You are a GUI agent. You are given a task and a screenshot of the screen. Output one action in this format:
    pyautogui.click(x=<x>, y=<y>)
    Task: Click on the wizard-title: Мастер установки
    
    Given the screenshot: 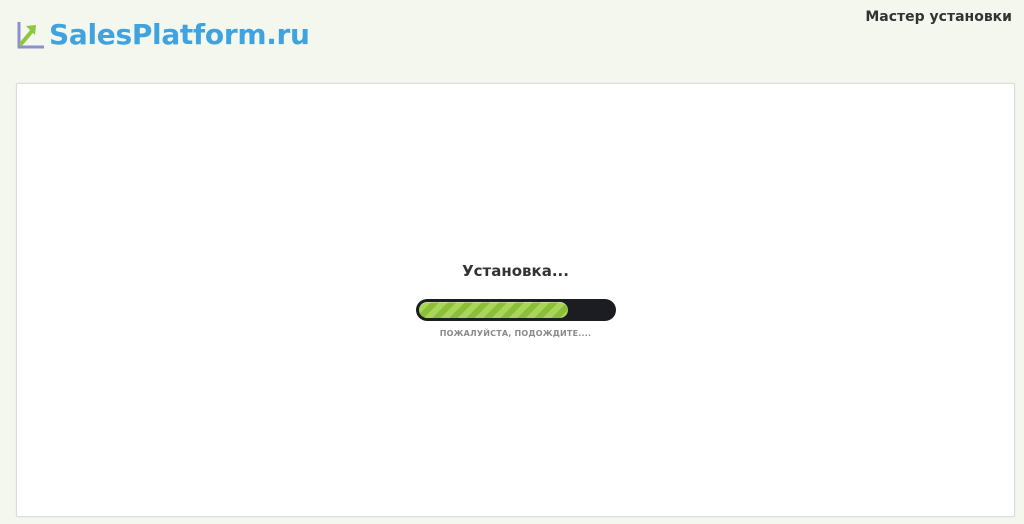 What is the action you would take?
    pyautogui.click(x=938, y=17)
    